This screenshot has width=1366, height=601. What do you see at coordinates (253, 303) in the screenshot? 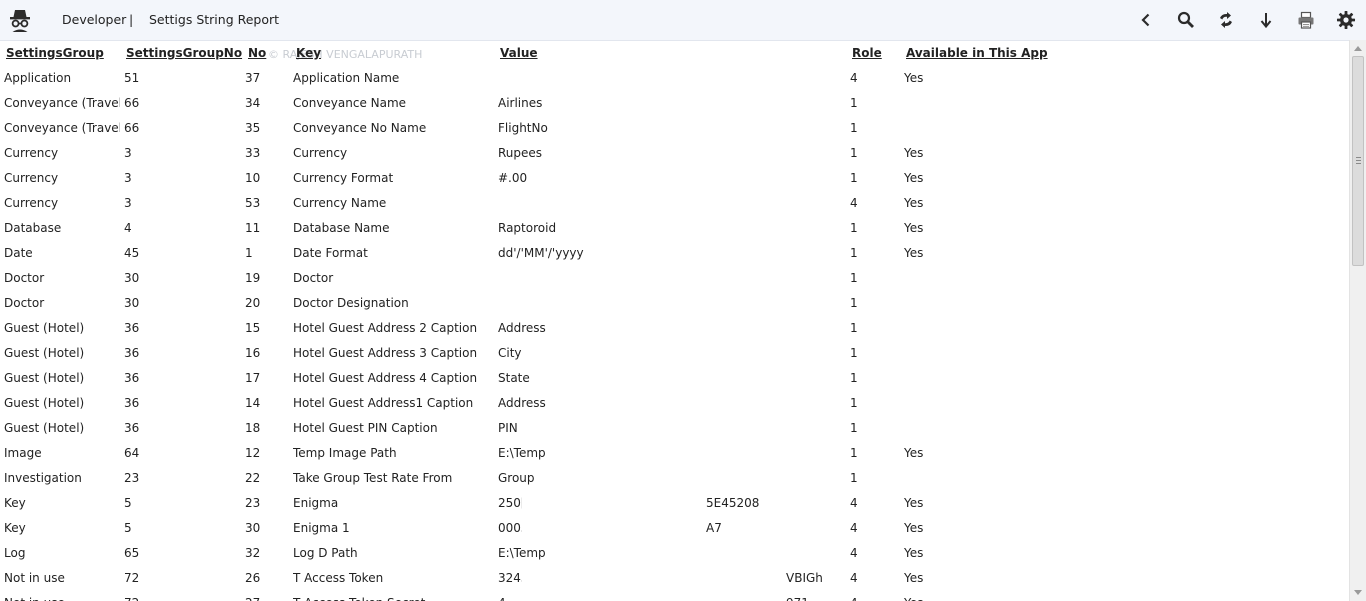
I see `cell-no: 20` at bounding box center [253, 303].